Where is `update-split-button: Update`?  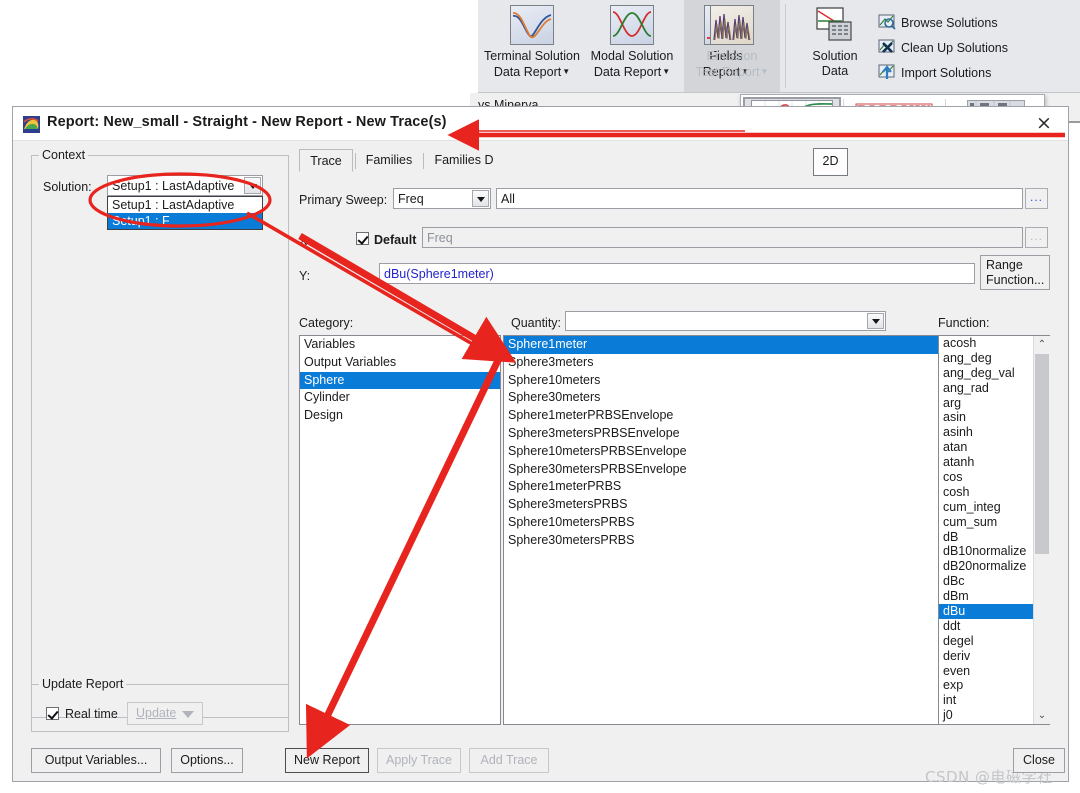 update-split-button: Update is located at coordinates (165, 713).